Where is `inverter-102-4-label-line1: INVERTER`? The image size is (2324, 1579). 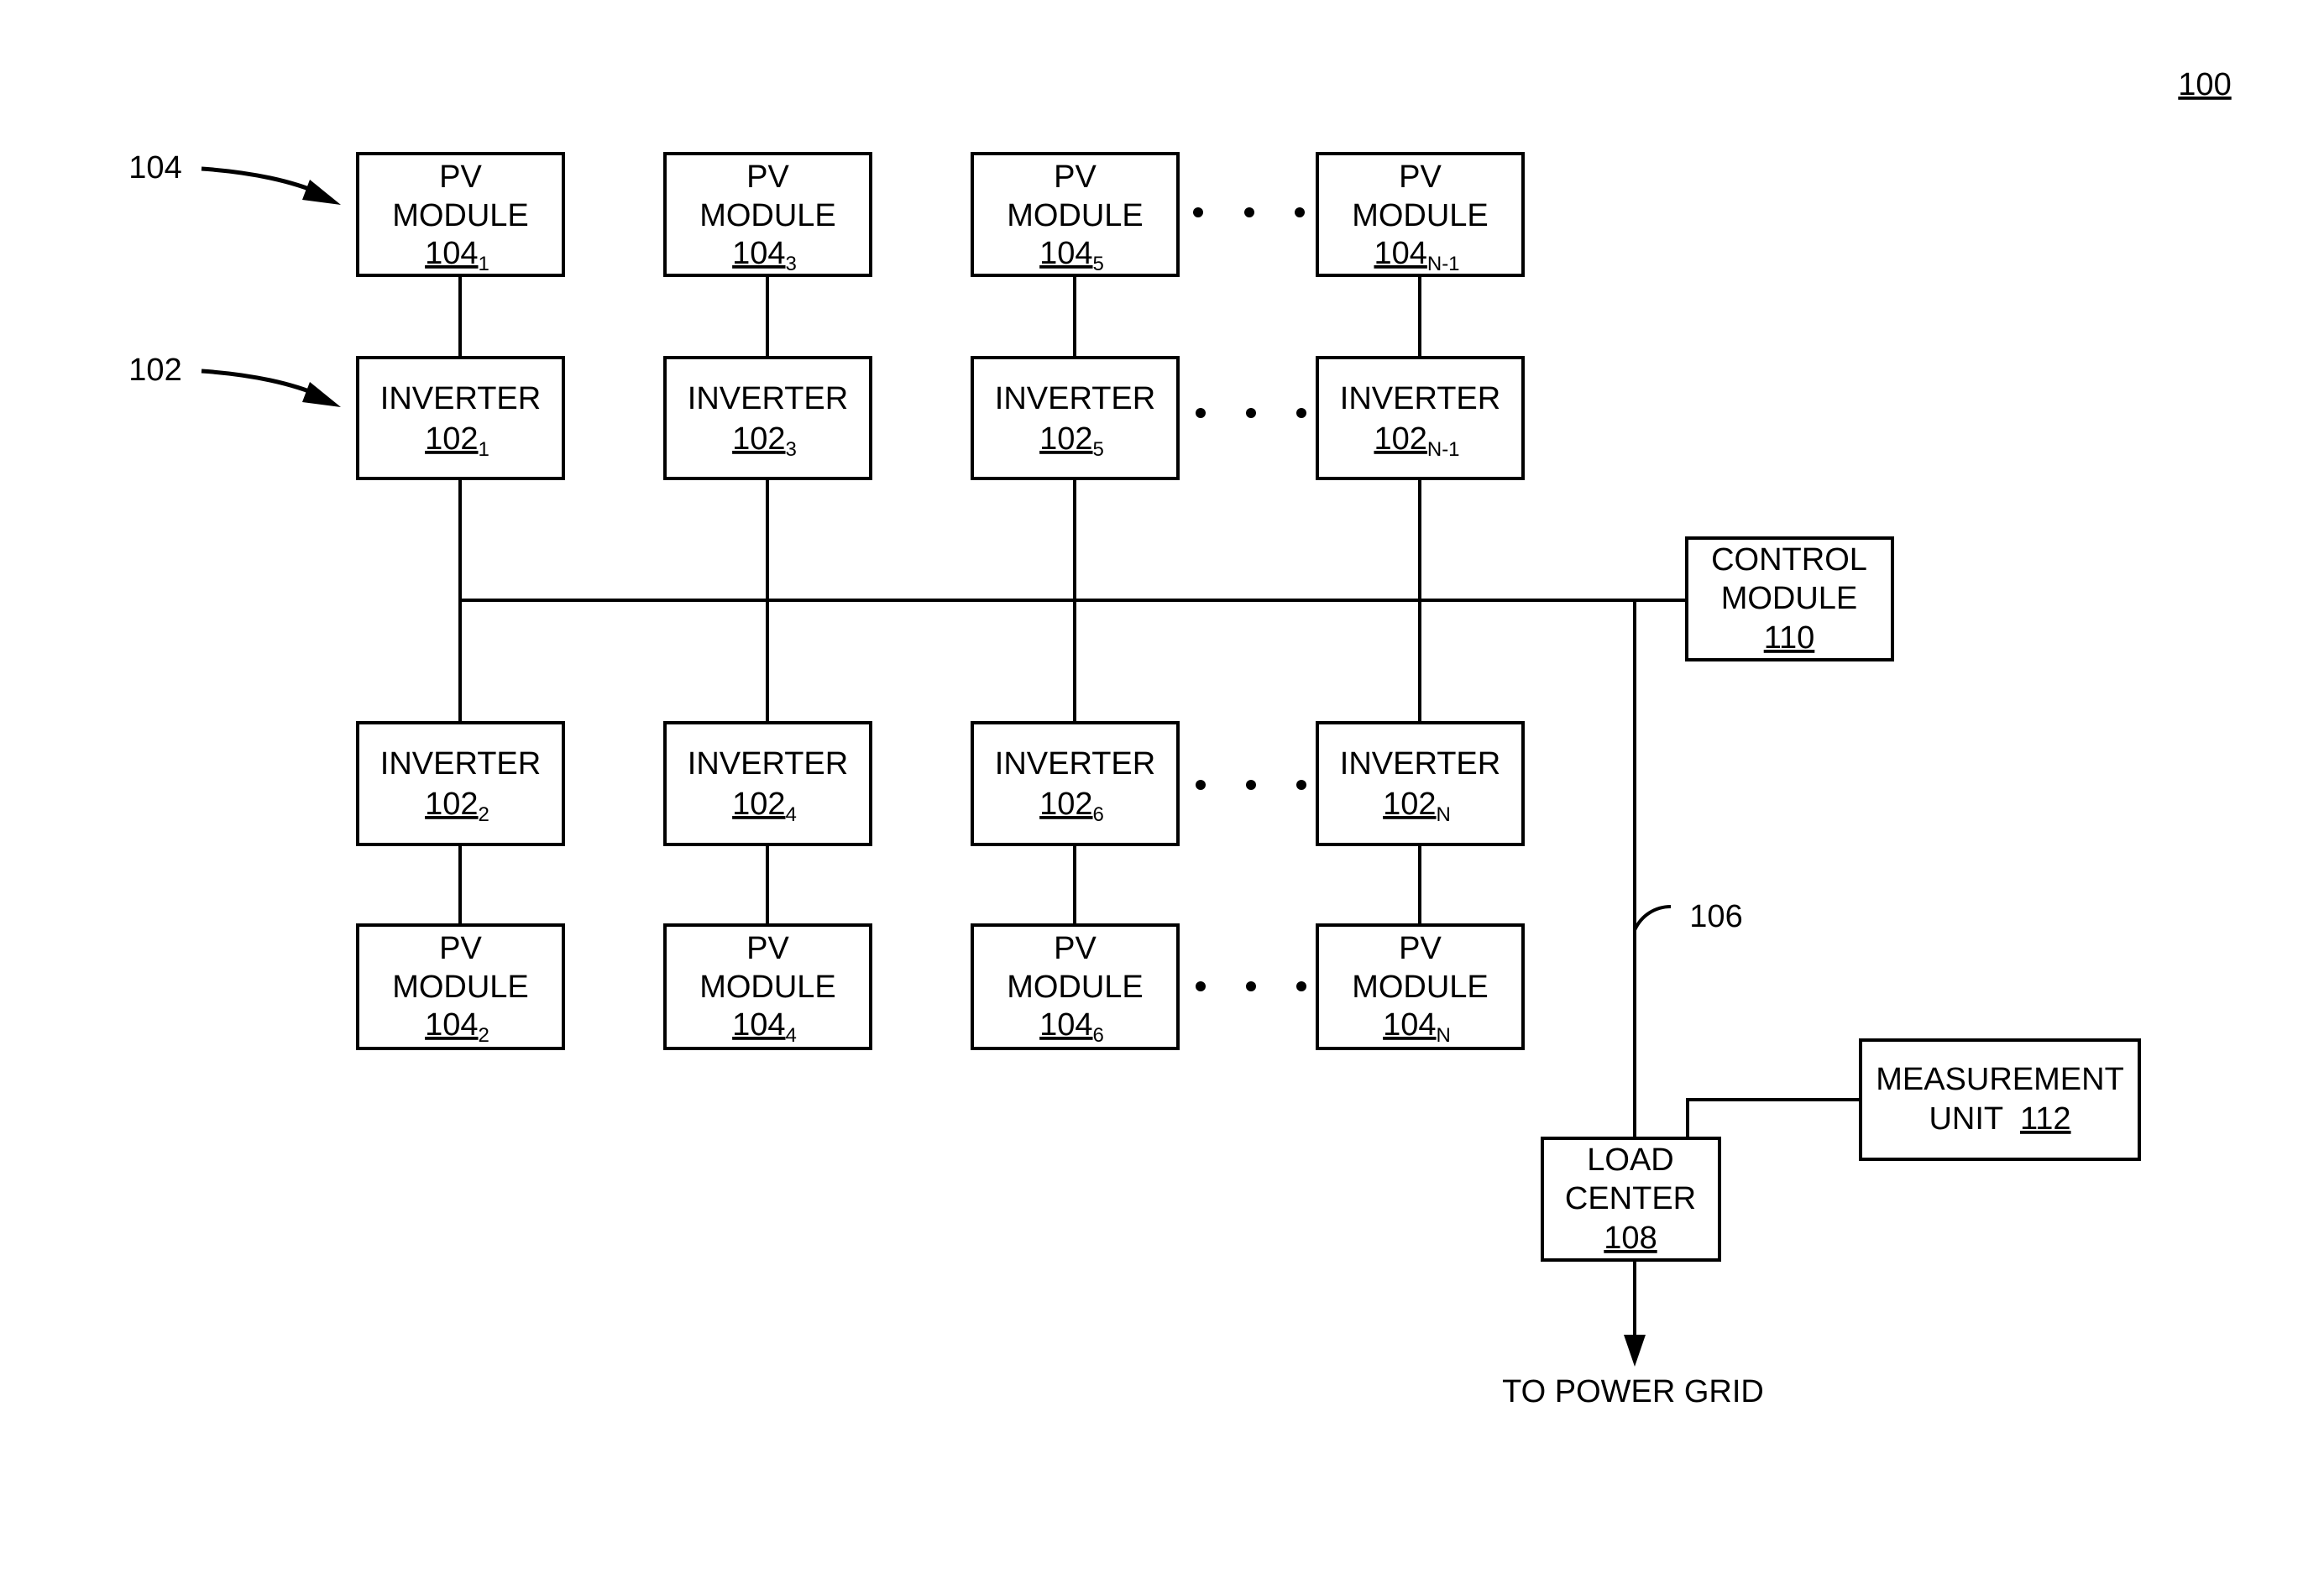 inverter-102-4-label-line1: INVERTER is located at coordinates (768, 764).